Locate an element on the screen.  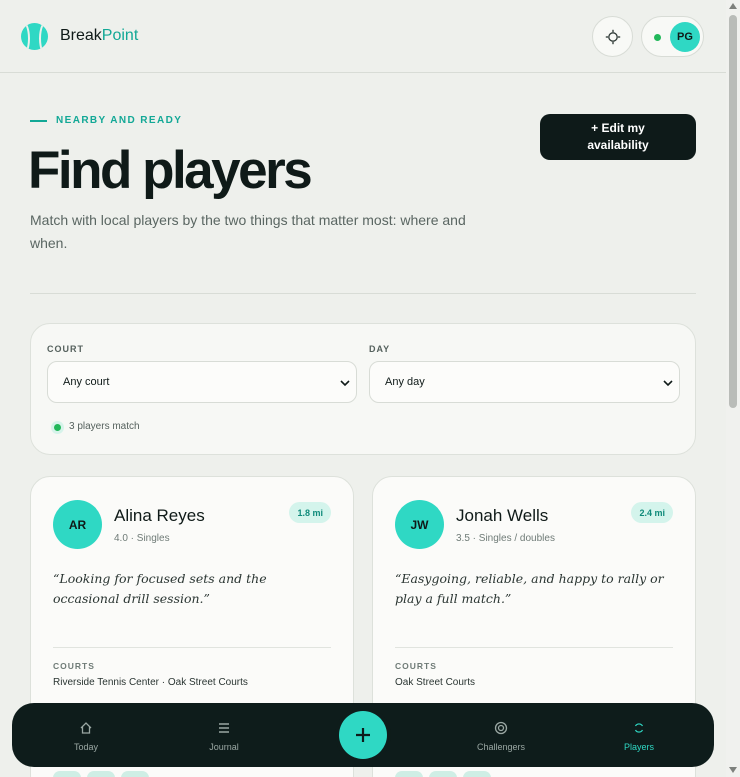
nav-item-challengers: Challengers is located at coordinates (501, 735).